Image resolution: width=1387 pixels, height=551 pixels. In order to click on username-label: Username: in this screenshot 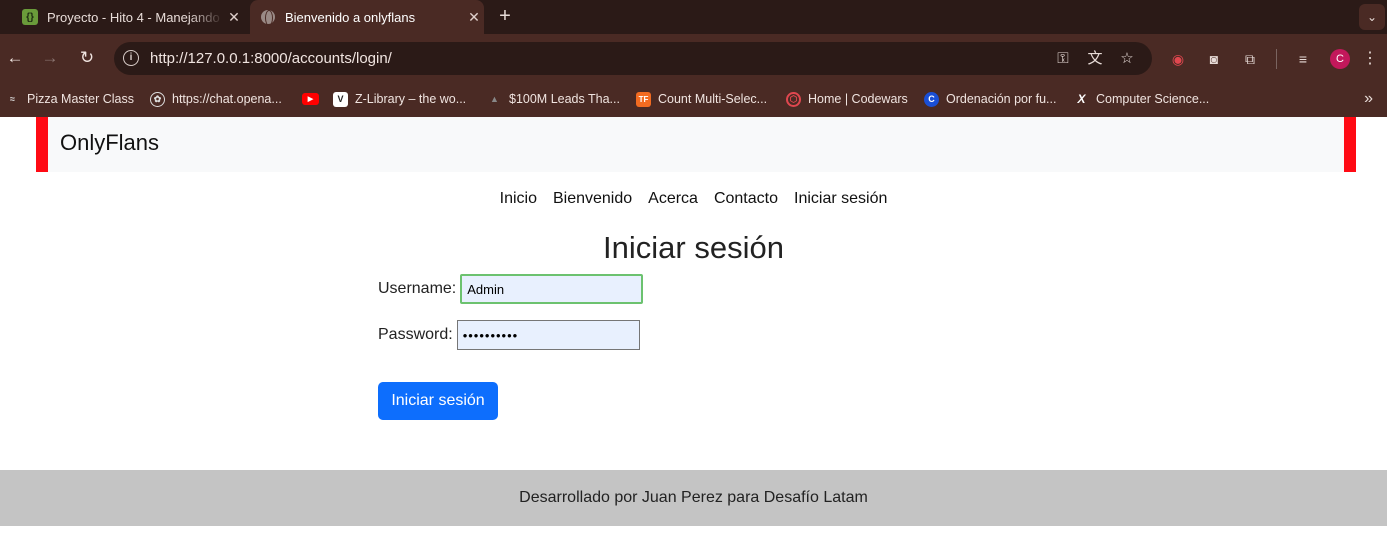, I will do `click(417, 288)`.